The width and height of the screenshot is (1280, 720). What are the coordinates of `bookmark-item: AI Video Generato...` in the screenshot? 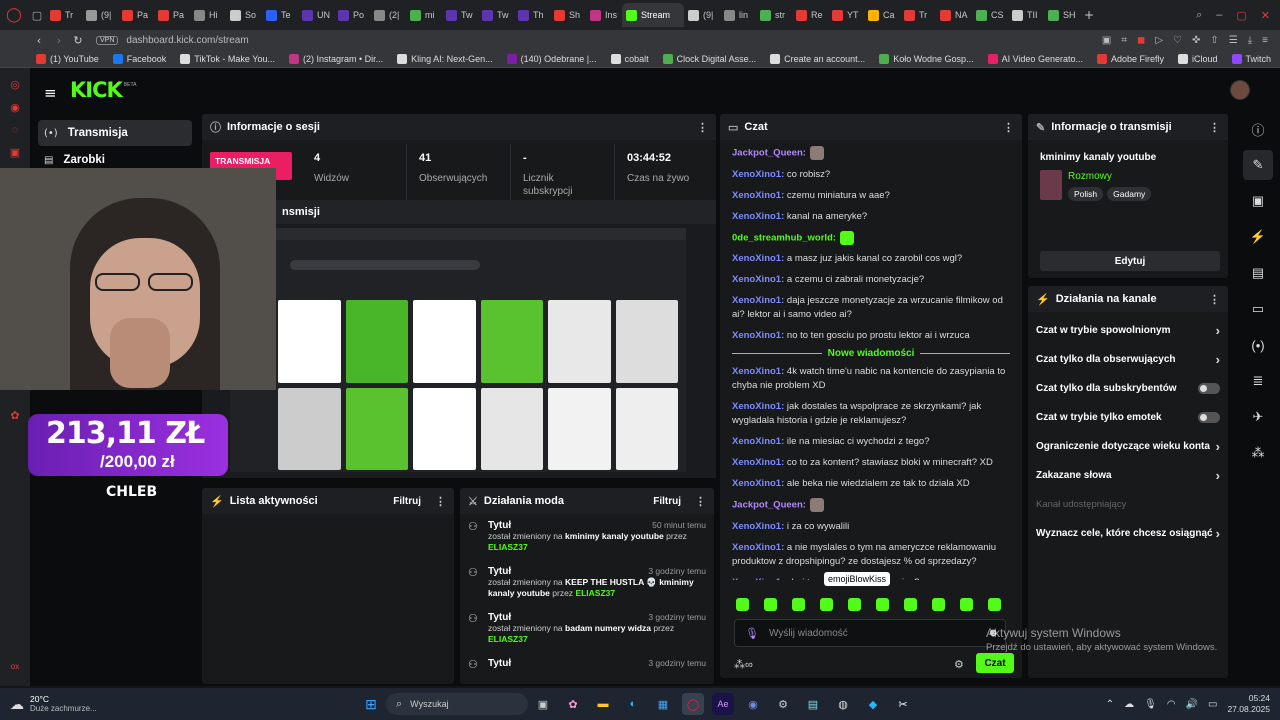 It's located at (1035, 58).